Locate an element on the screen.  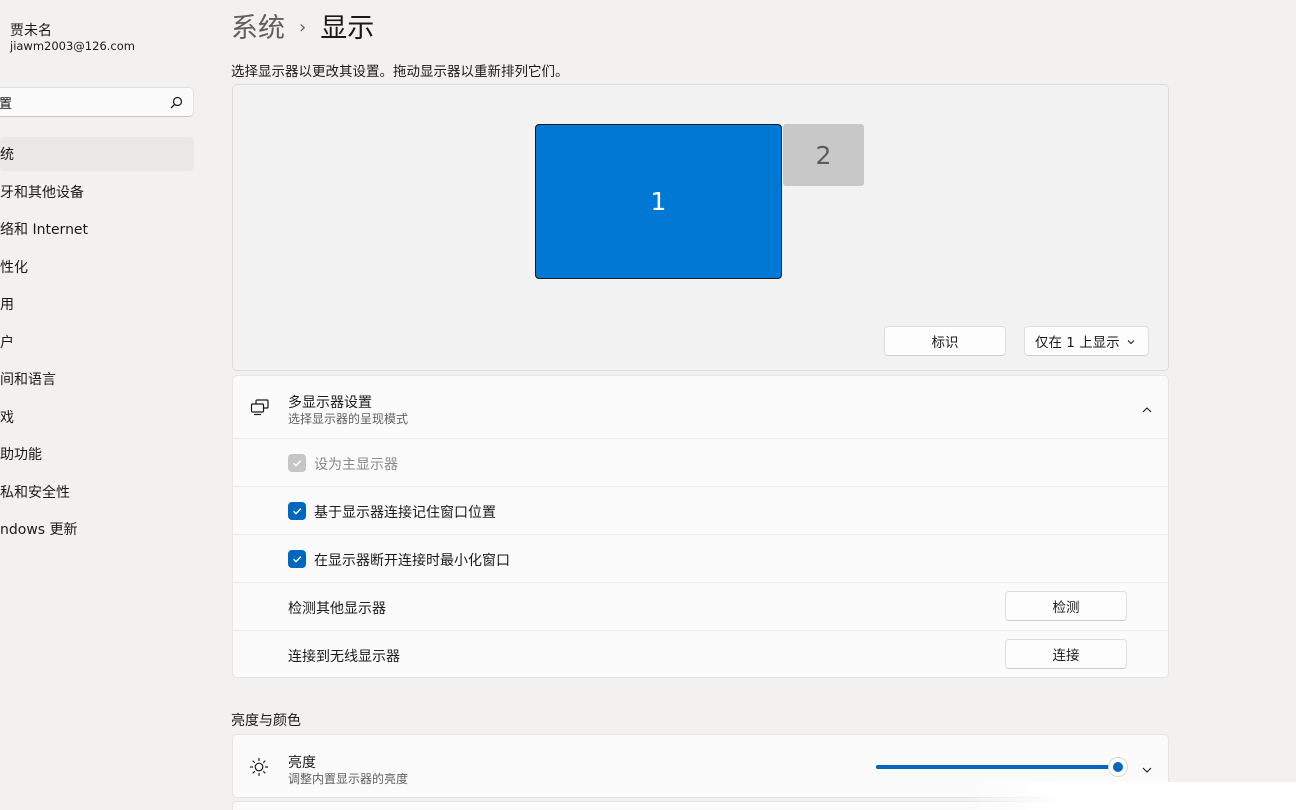
sidebar-item-label: 间和语言 is located at coordinates (28, 380).